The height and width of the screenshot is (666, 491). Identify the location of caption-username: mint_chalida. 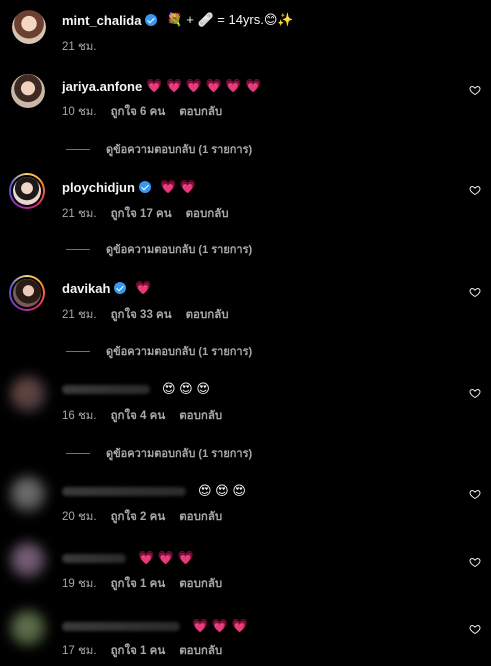
(101, 20).